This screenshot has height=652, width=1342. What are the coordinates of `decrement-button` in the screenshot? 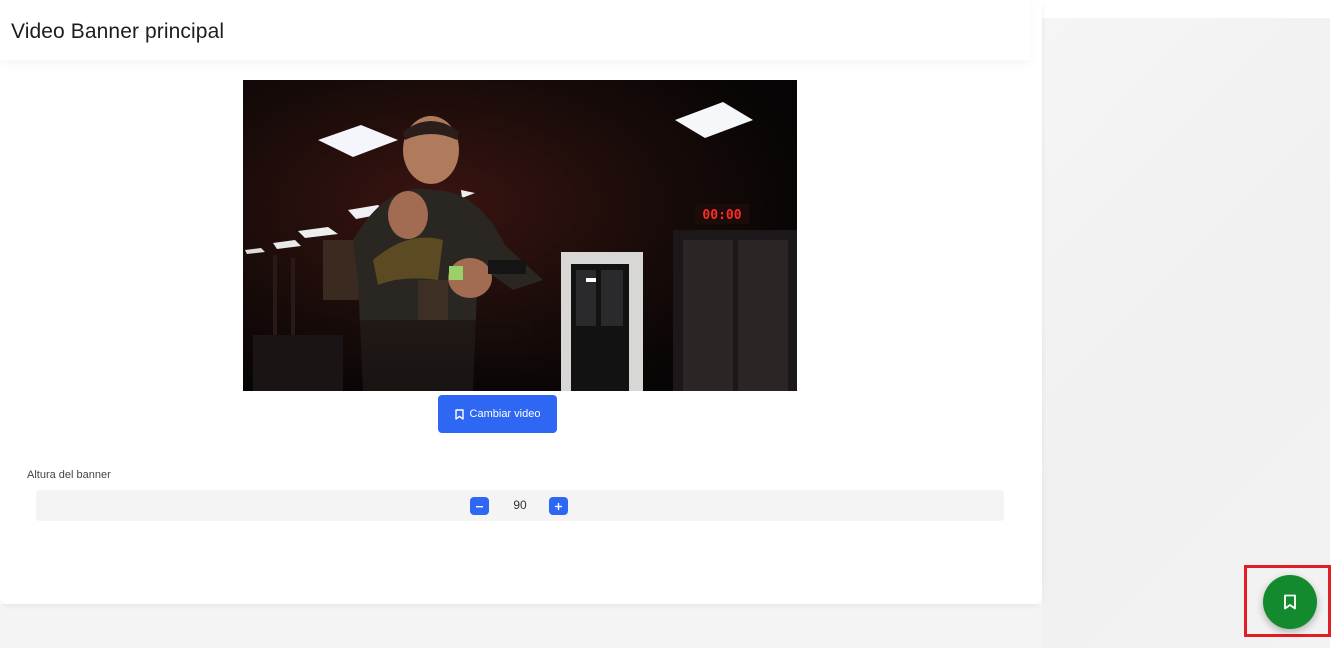 It's located at (479, 506).